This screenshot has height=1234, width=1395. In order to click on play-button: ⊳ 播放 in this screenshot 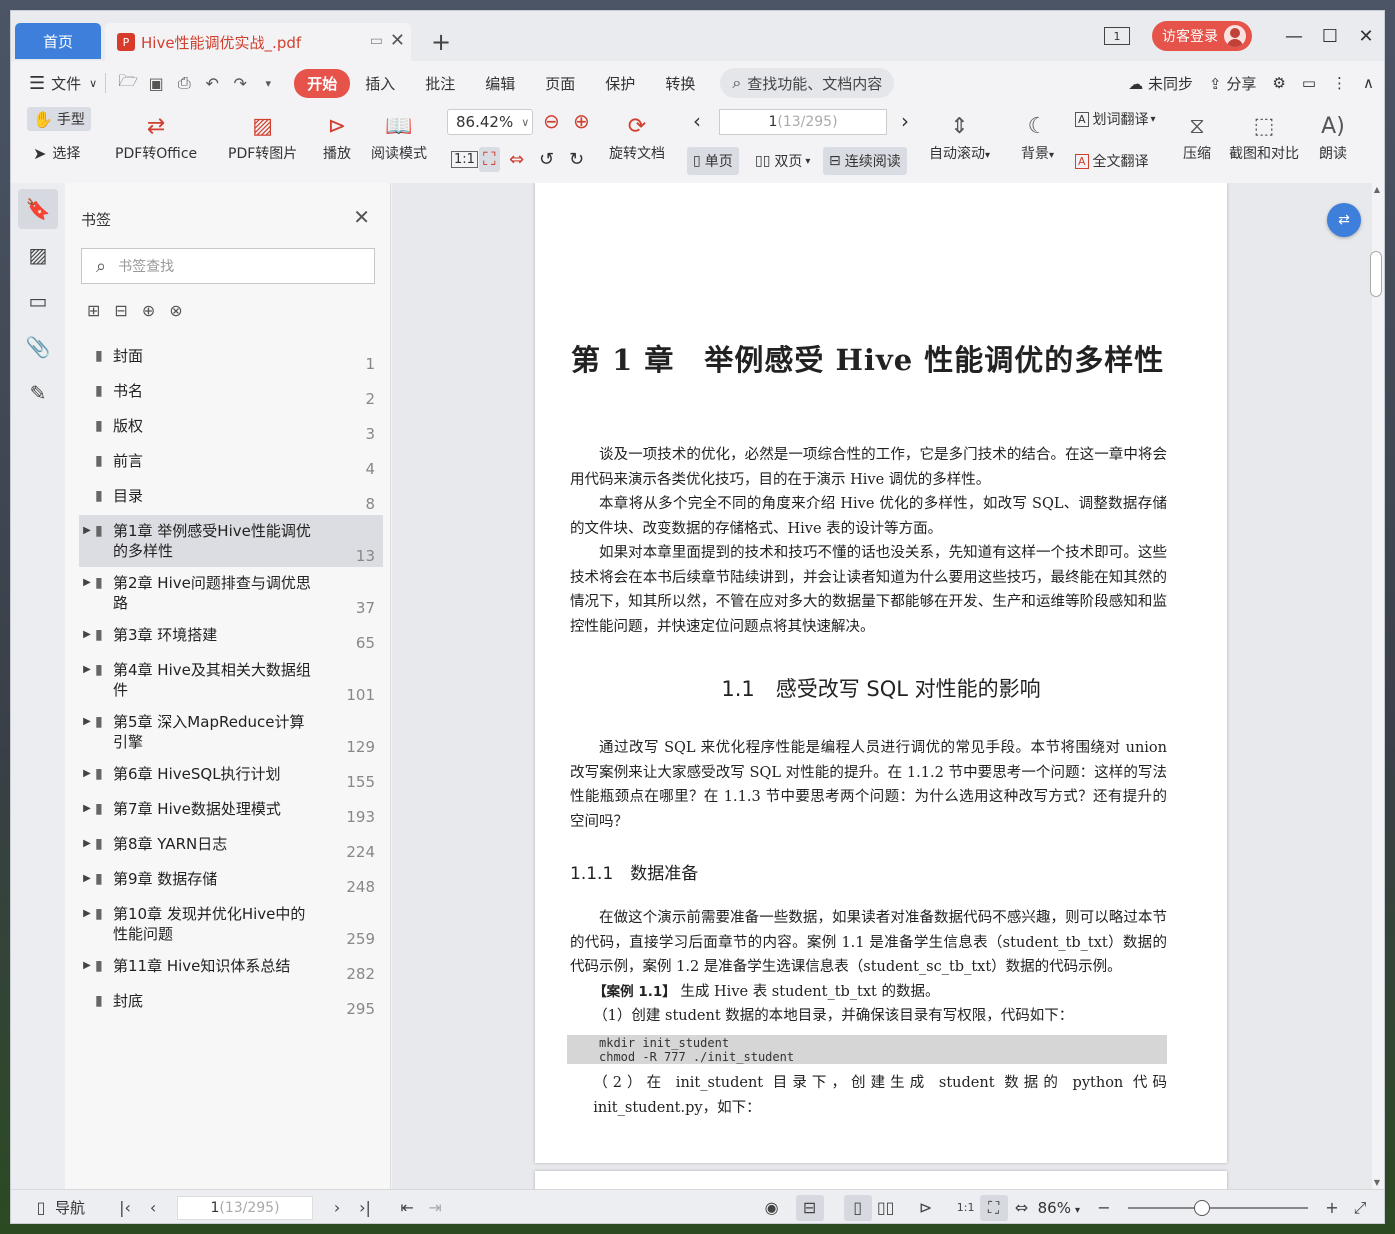, I will do `click(337, 136)`.